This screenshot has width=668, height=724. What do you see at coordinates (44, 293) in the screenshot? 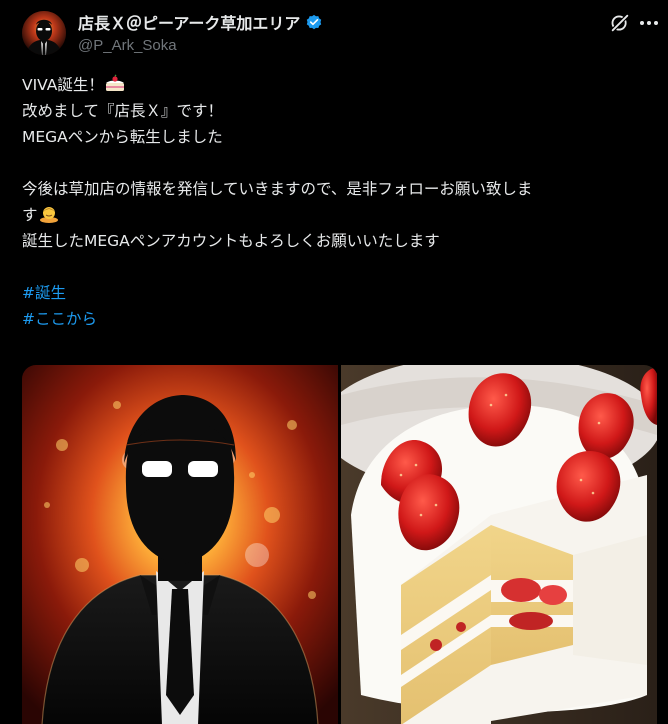
I see `hashtag-link: #誕生` at bounding box center [44, 293].